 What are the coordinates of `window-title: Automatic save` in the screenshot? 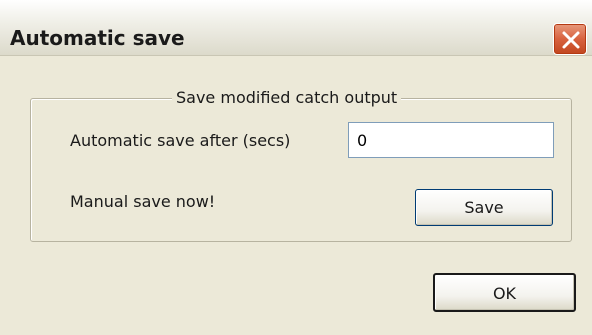 It's located at (97, 38).